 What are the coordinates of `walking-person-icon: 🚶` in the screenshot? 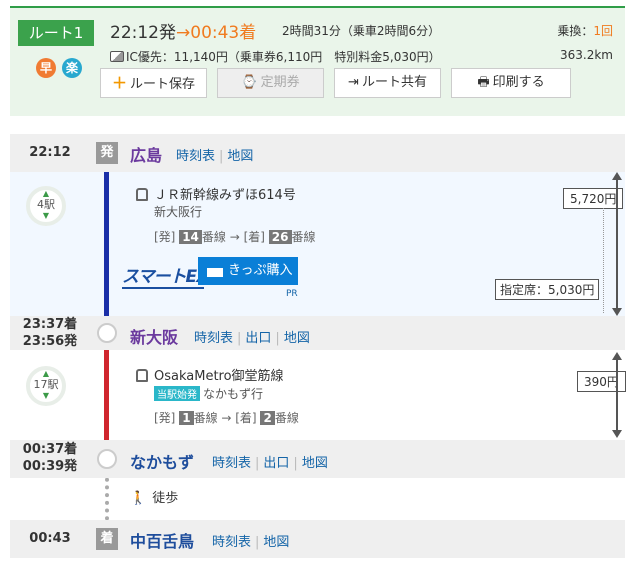 It's located at (138, 498).